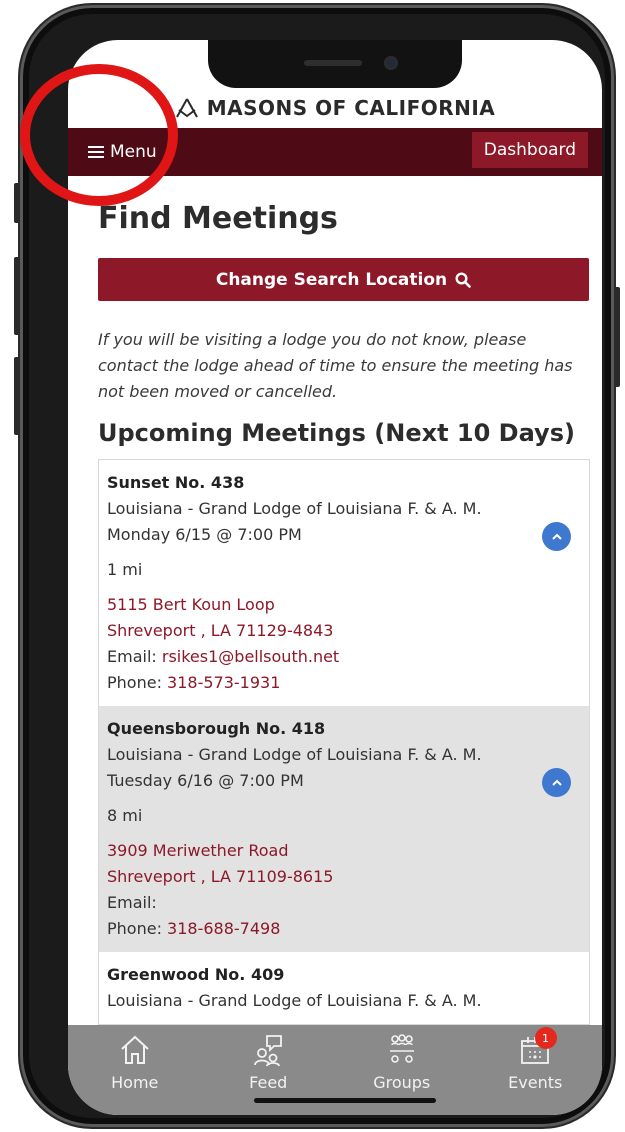 This screenshot has height=1132, width=625. What do you see at coordinates (268, 1082) in the screenshot?
I see `nav-feed-label: Feed` at bounding box center [268, 1082].